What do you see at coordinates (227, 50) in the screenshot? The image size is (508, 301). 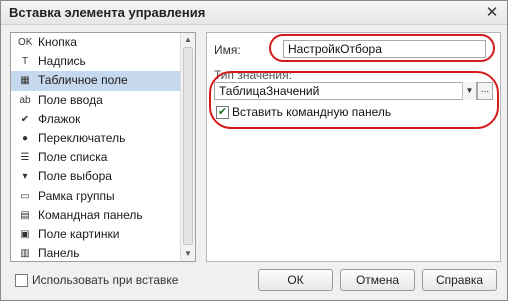 I see `name-label: Имя:` at bounding box center [227, 50].